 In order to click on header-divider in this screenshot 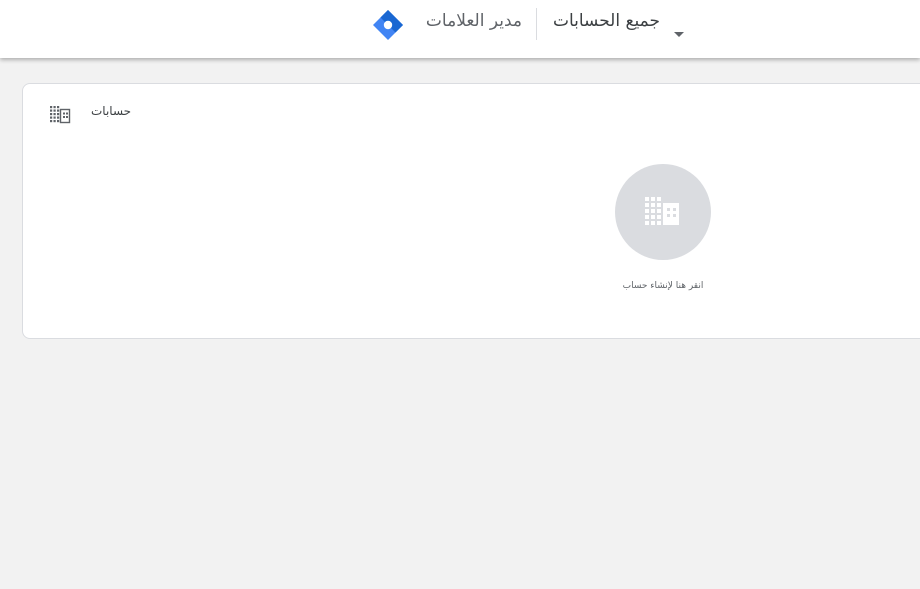, I will do `click(536, 24)`.